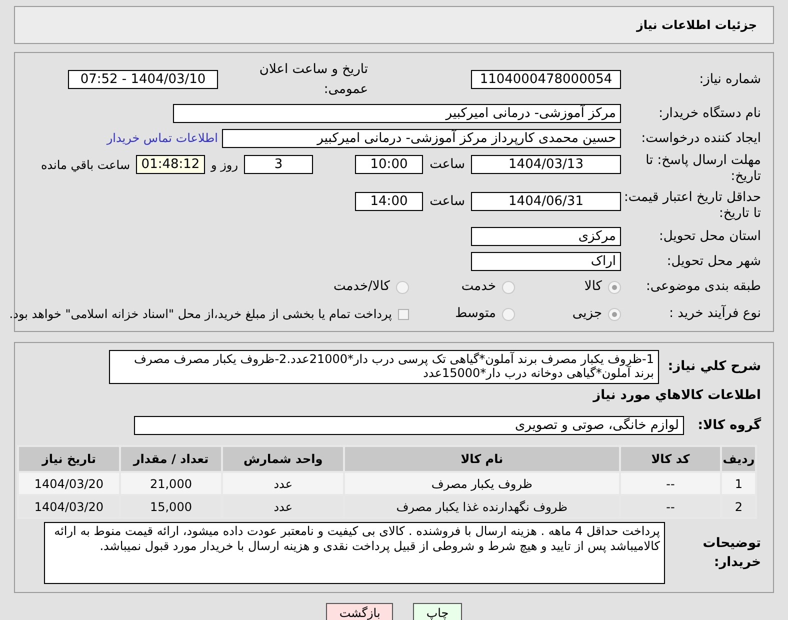 The image size is (788, 620). What do you see at coordinates (709, 237) in the screenshot?
I see `field-label: استان محل تحویل:` at bounding box center [709, 237].